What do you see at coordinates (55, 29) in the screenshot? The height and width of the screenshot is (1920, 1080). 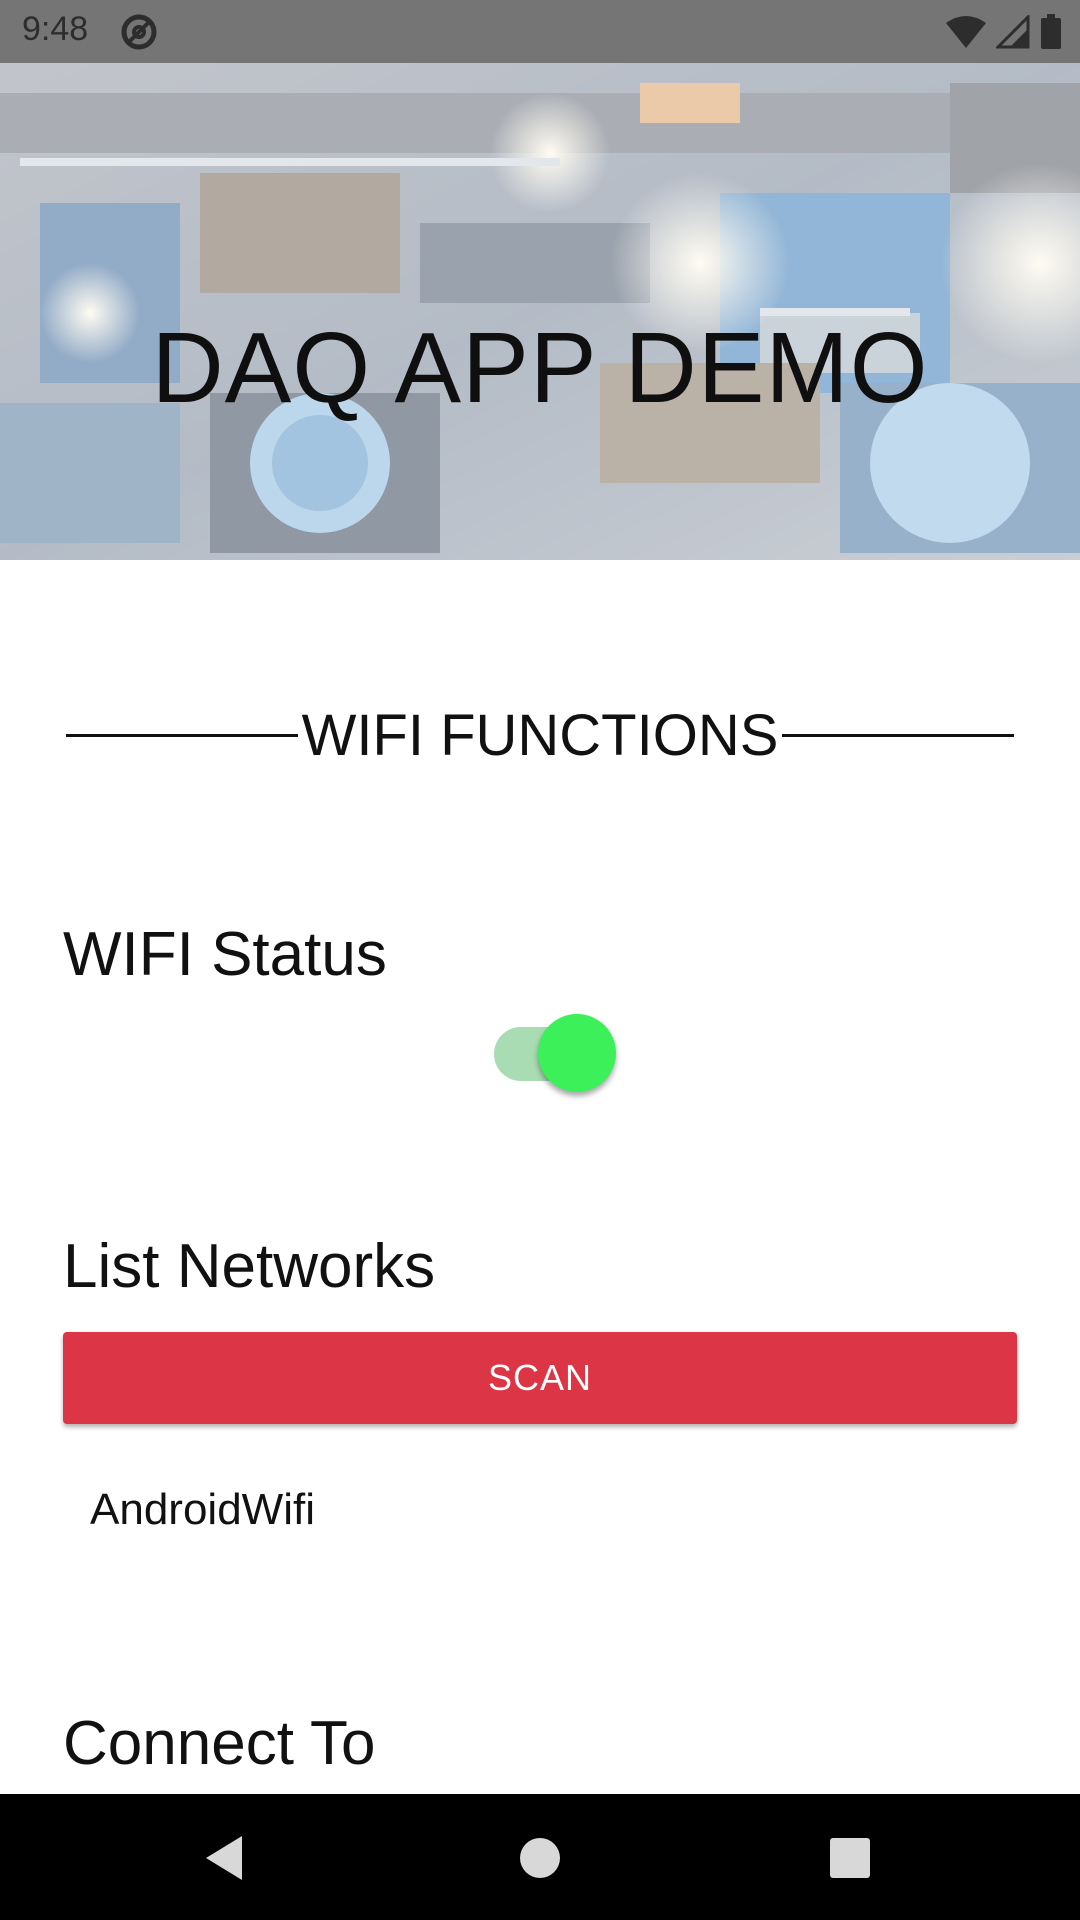 I see `status-time: 9:48` at bounding box center [55, 29].